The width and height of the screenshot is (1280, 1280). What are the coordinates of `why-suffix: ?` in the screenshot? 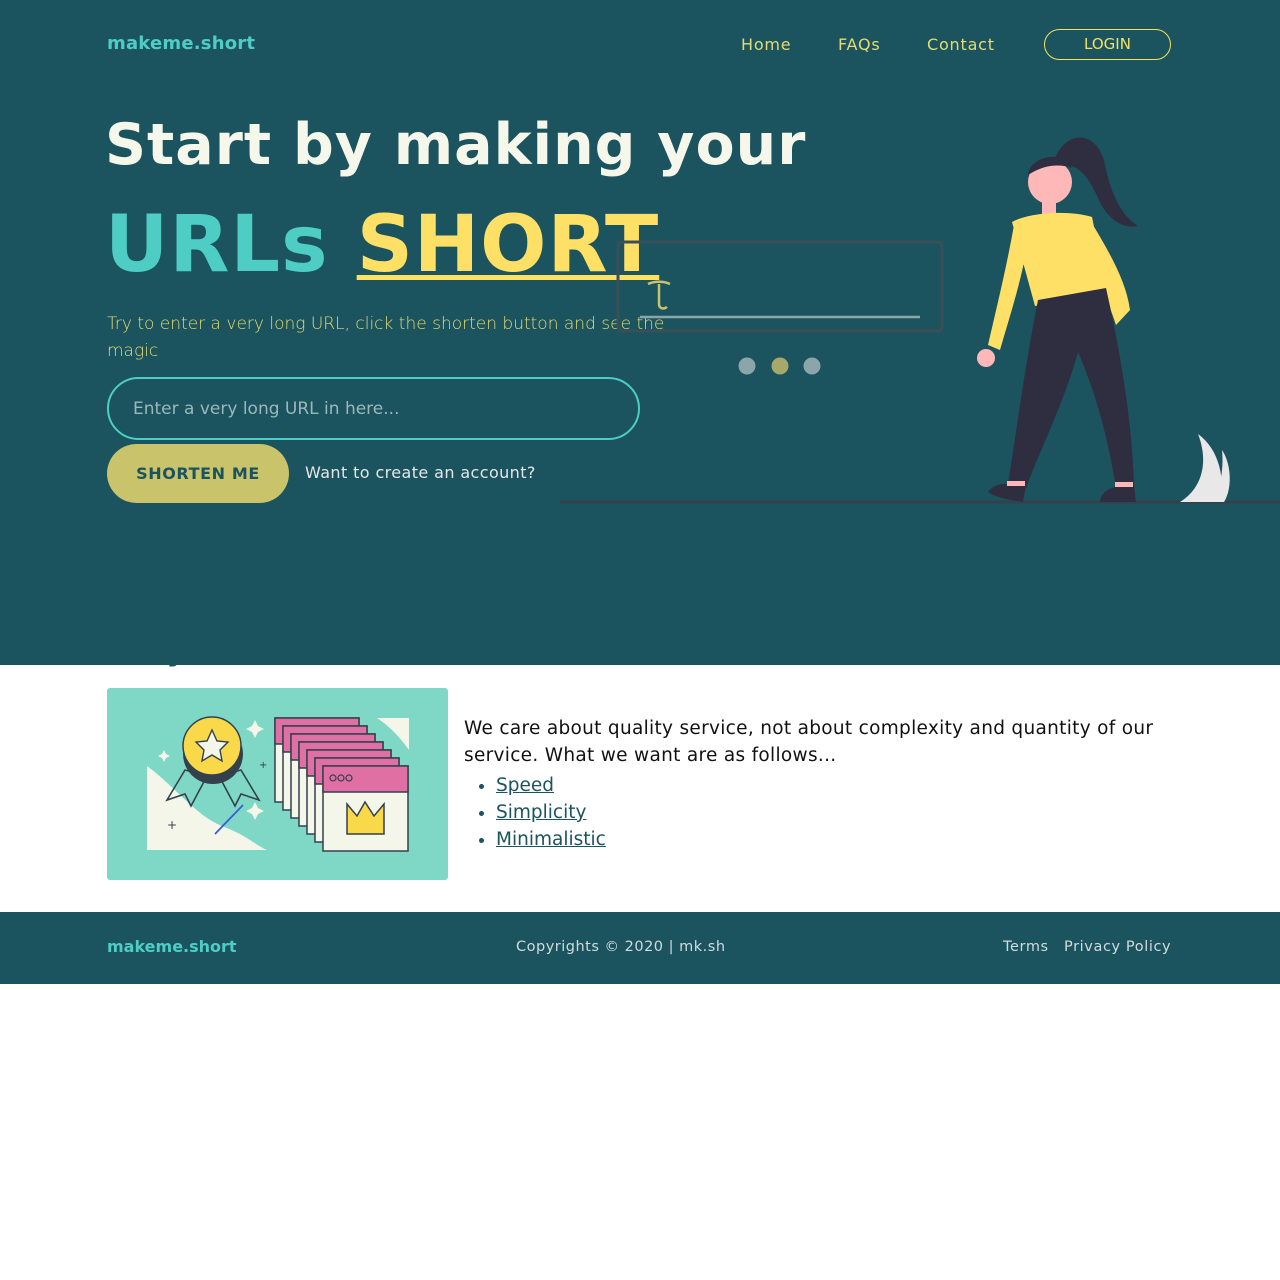 It's located at (479, 650).